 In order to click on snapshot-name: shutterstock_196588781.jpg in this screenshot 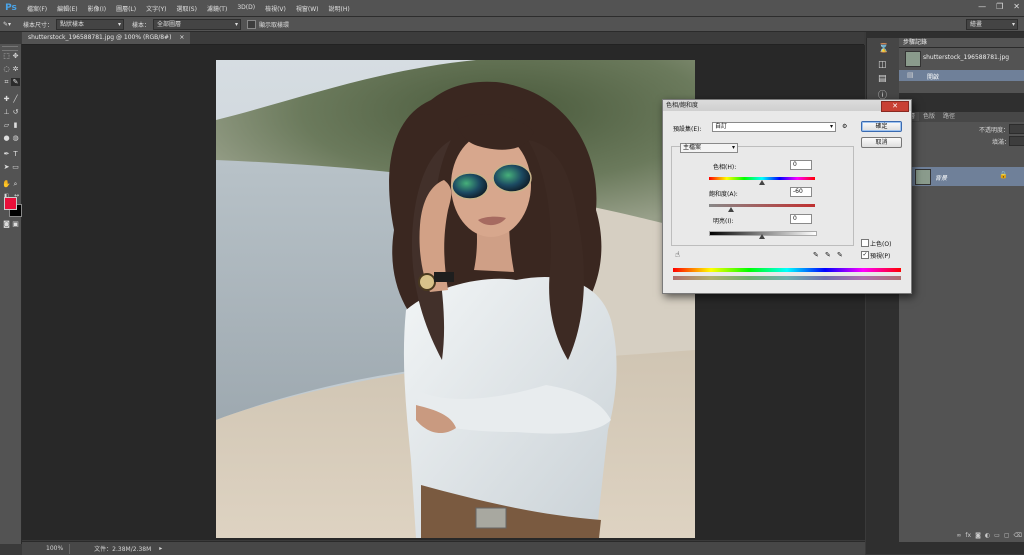, I will do `click(966, 57)`.